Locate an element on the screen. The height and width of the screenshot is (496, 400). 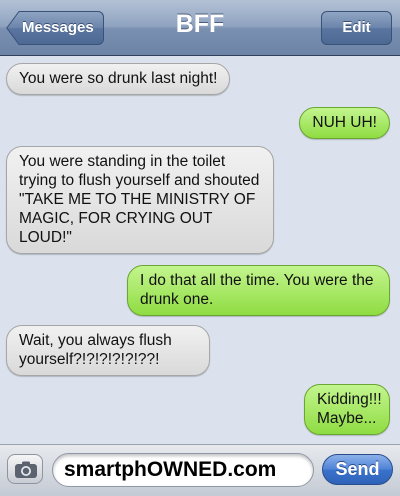
send-button: Send is located at coordinates (357, 469).